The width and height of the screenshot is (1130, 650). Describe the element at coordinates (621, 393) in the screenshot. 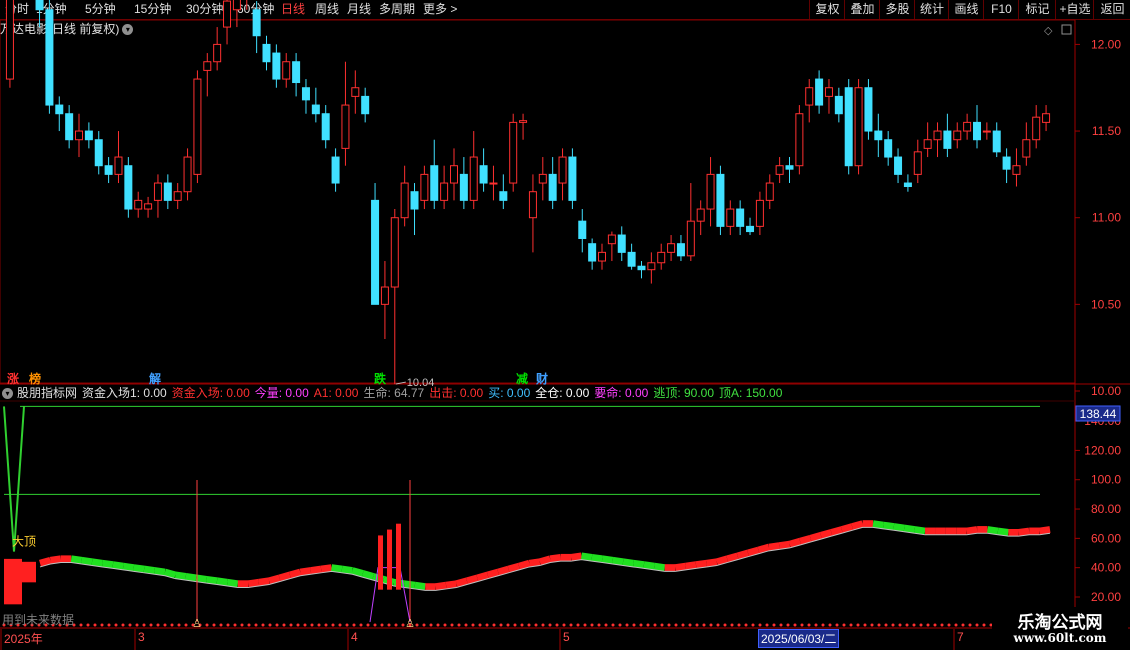

I see `indicator-field-9: 要命: 0.00` at that location.